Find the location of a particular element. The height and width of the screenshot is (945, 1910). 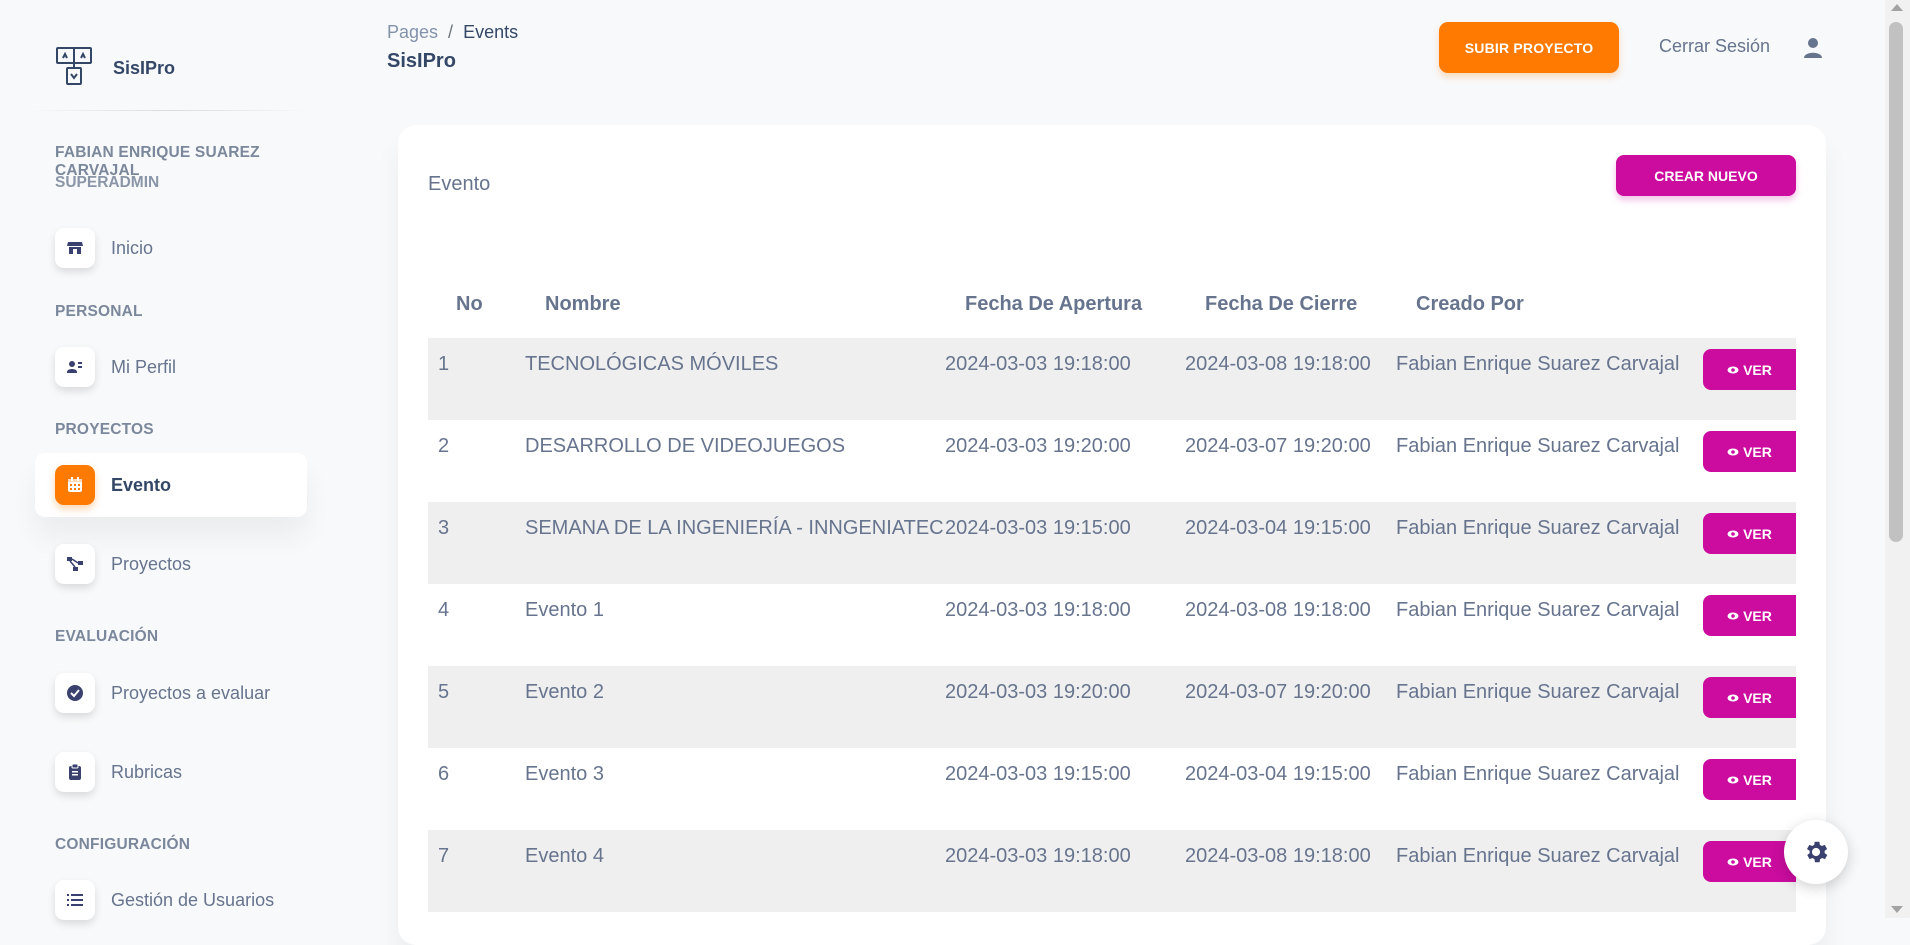

logout-link: Cerrar Sesión is located at coordinates (1714, 46).